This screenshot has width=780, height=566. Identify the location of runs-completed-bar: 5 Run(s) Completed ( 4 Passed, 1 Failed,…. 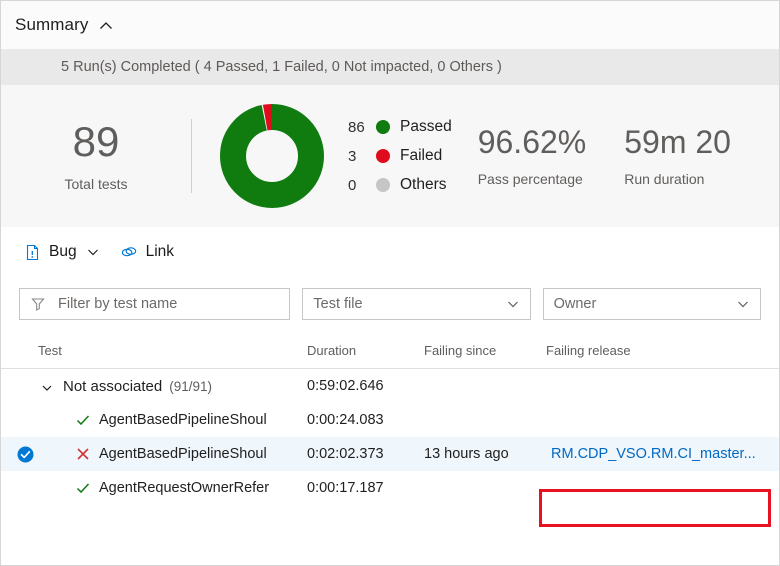
(390, 67).